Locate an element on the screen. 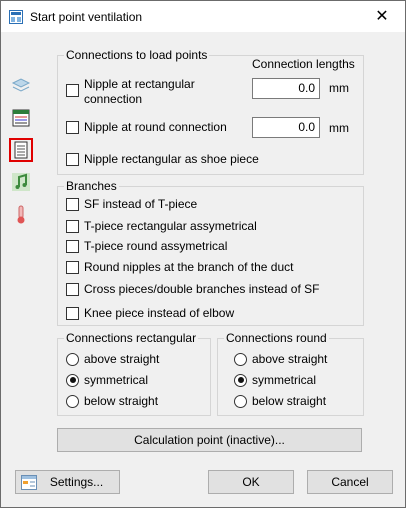 The height and width of the screenshot is (508, 406). nipple-round-length-input: 0.0 is located at coordinates (286, 127).